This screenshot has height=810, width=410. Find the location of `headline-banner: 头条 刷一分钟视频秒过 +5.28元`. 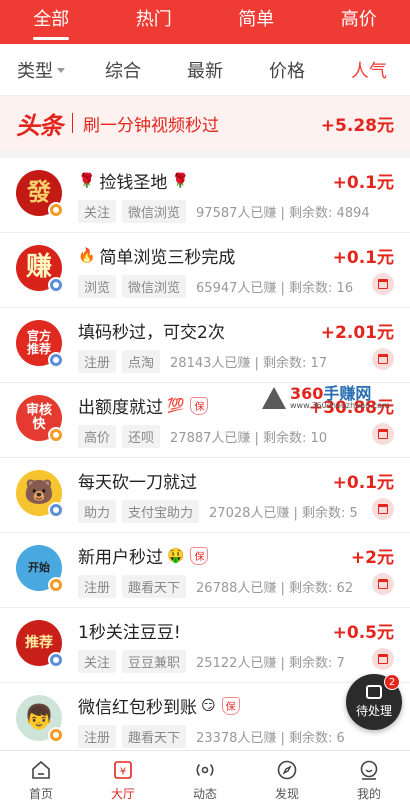

headline-banner: 头条 刷一分钟视频秒过 +5.28元 is located at coordinates (205, 127).